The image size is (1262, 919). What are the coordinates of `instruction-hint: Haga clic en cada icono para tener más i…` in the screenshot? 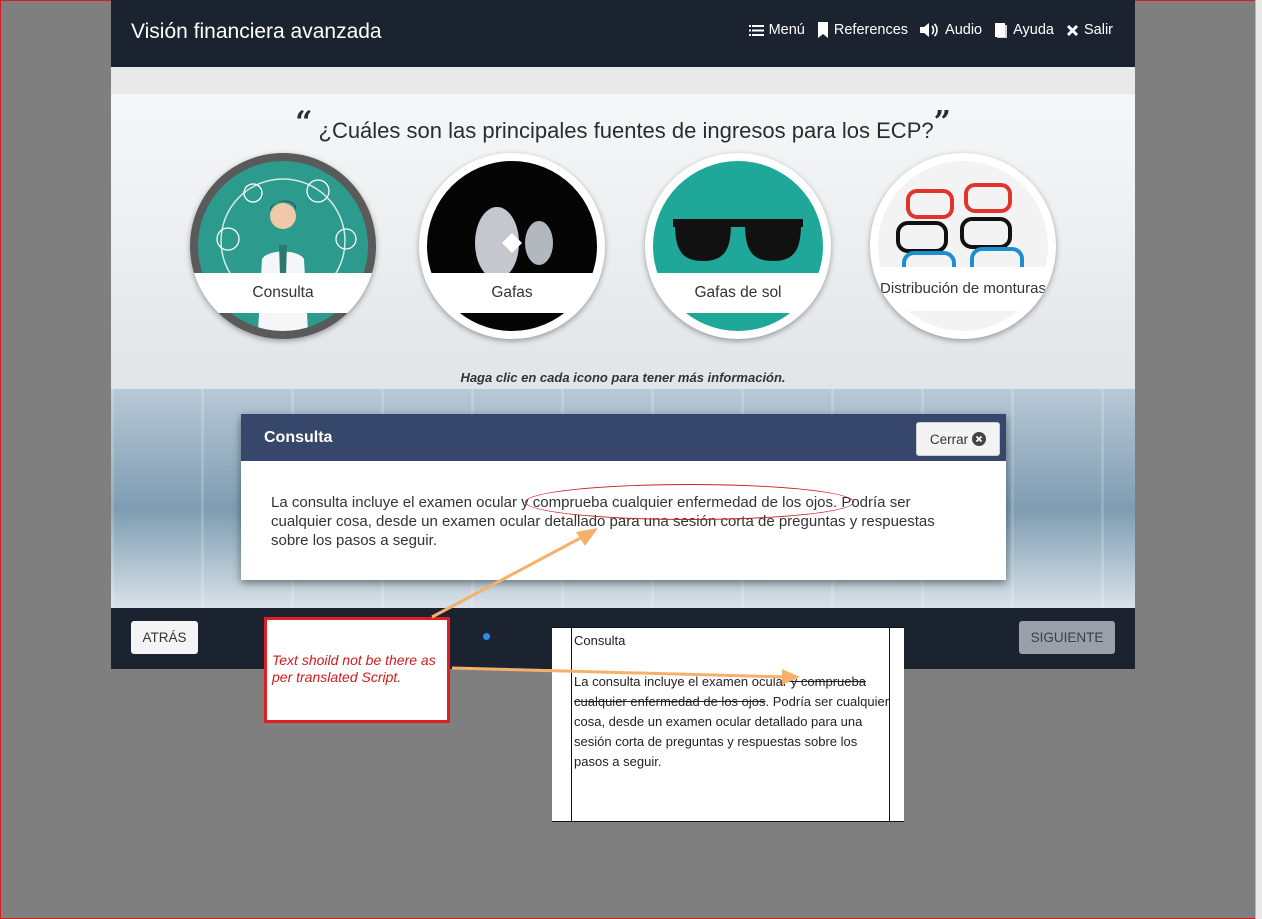 It's located at (623, 377).